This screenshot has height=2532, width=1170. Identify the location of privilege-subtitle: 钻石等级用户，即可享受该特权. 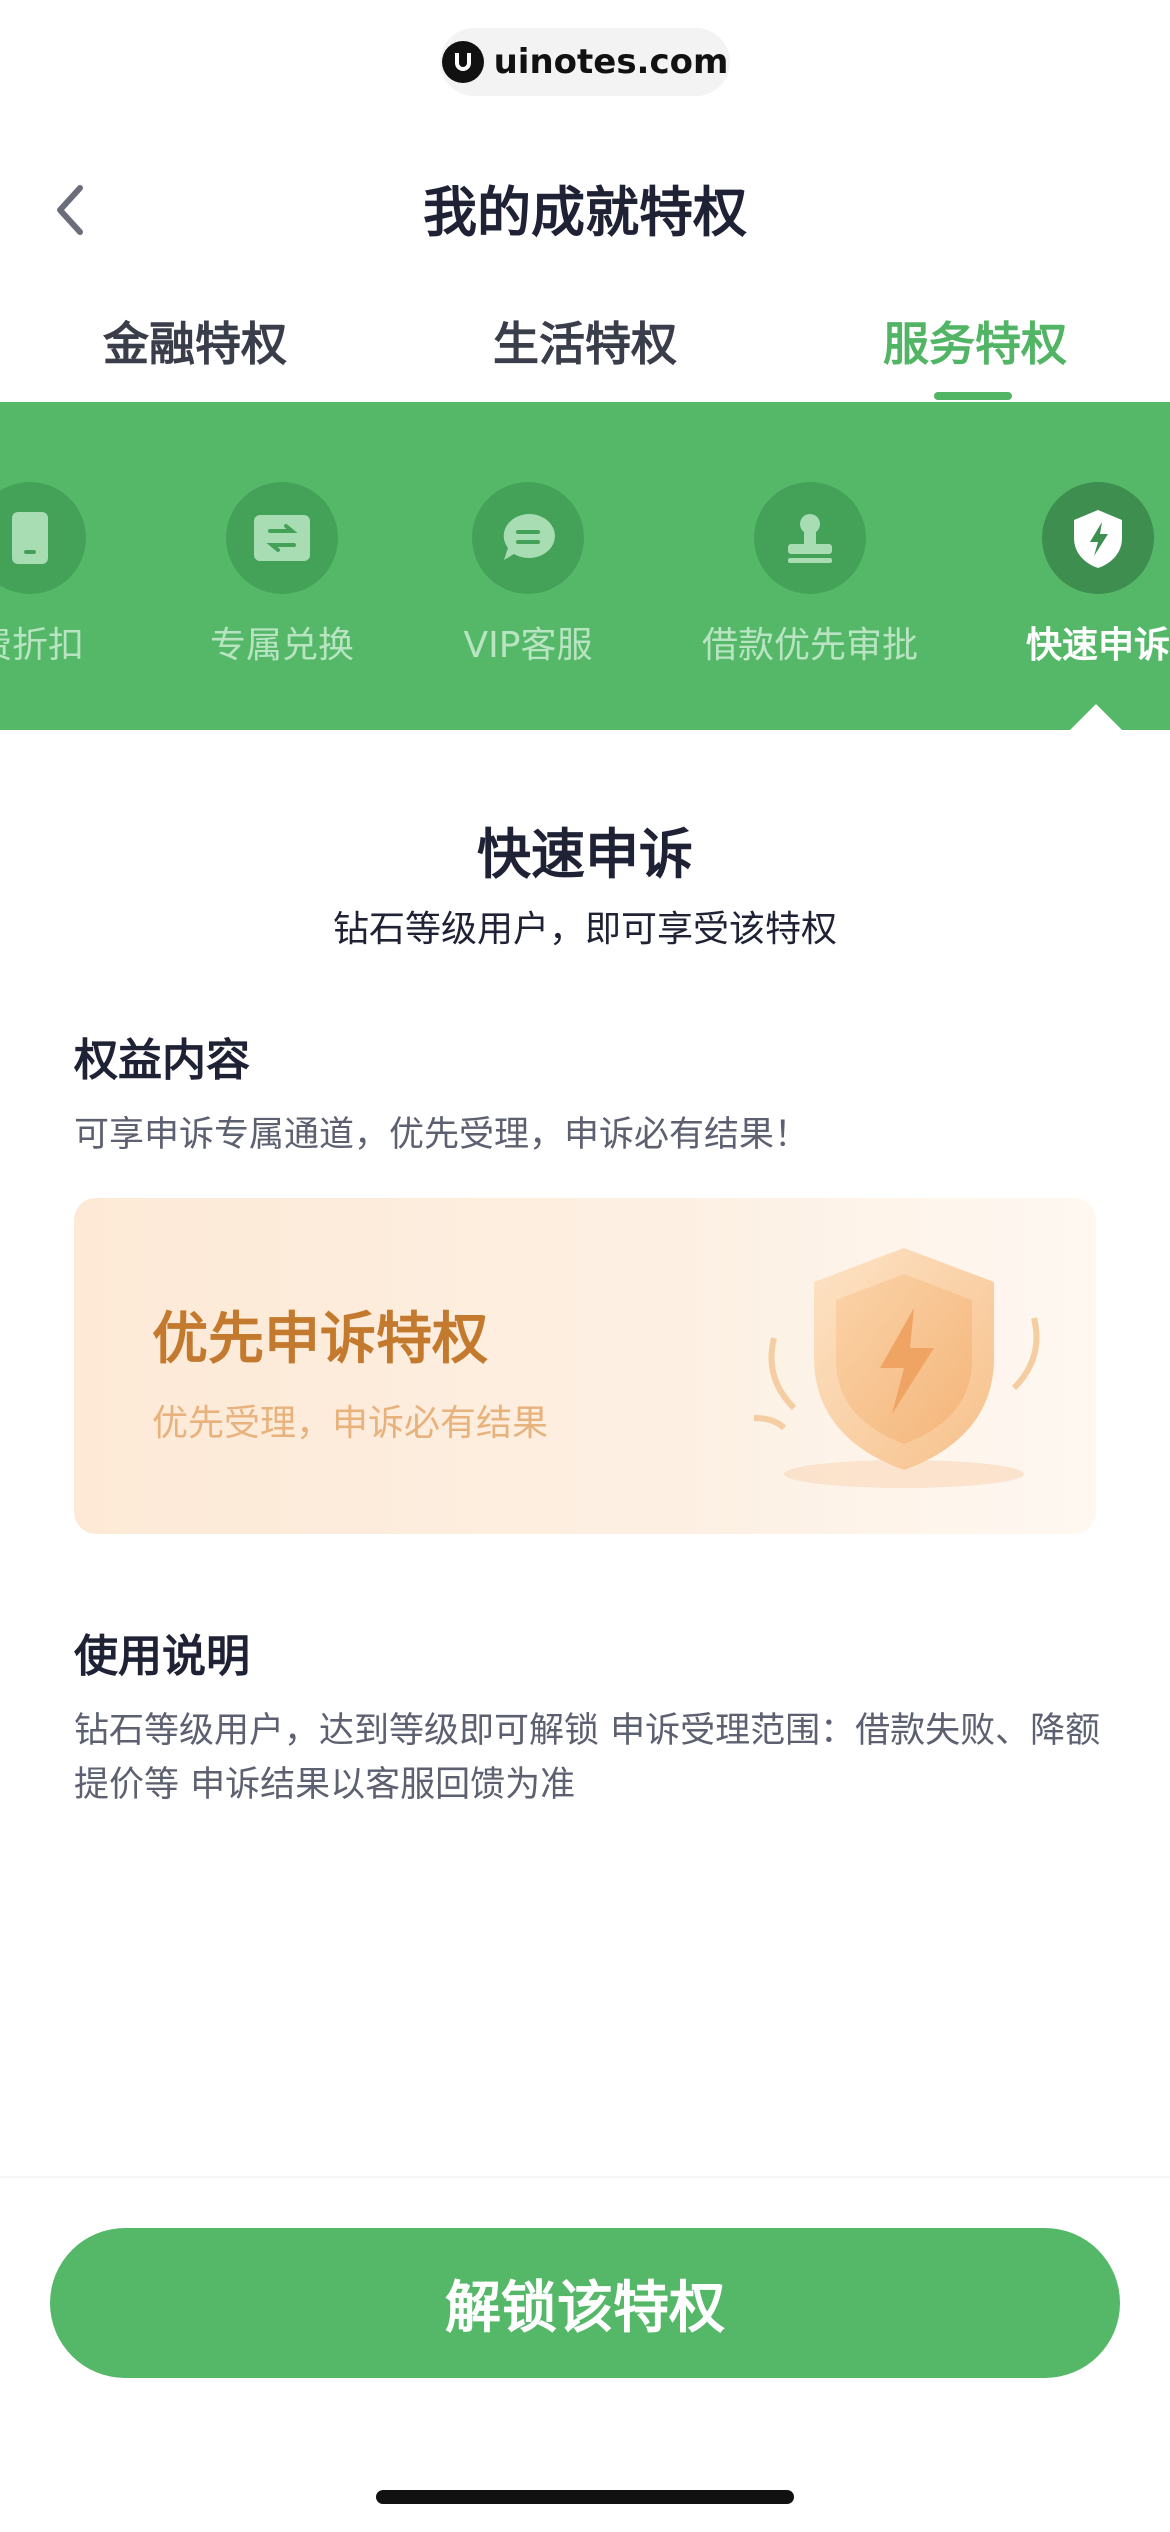
(584, 929).